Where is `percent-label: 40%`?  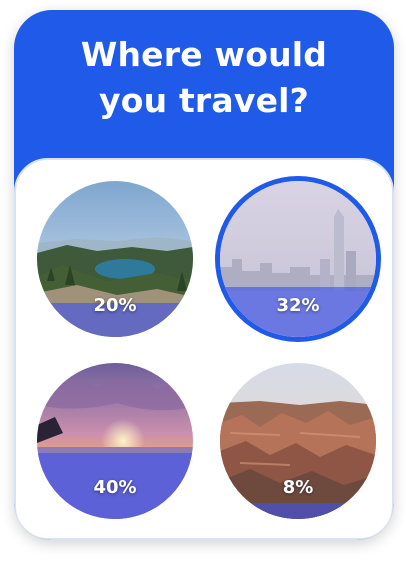 percent-label: 40% is located at coordinates (115, 487).